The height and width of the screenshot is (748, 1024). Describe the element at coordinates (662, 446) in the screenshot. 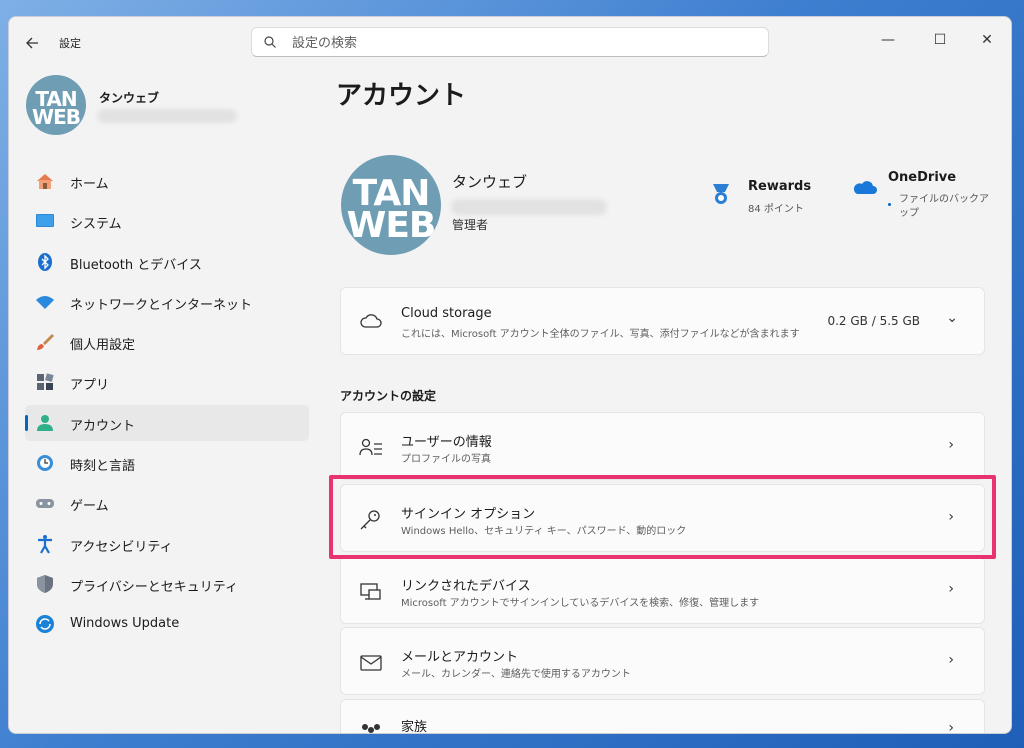

I see `settings-row-user-info: ユーザーの情報 プロファイルの写真 ›` at that location.